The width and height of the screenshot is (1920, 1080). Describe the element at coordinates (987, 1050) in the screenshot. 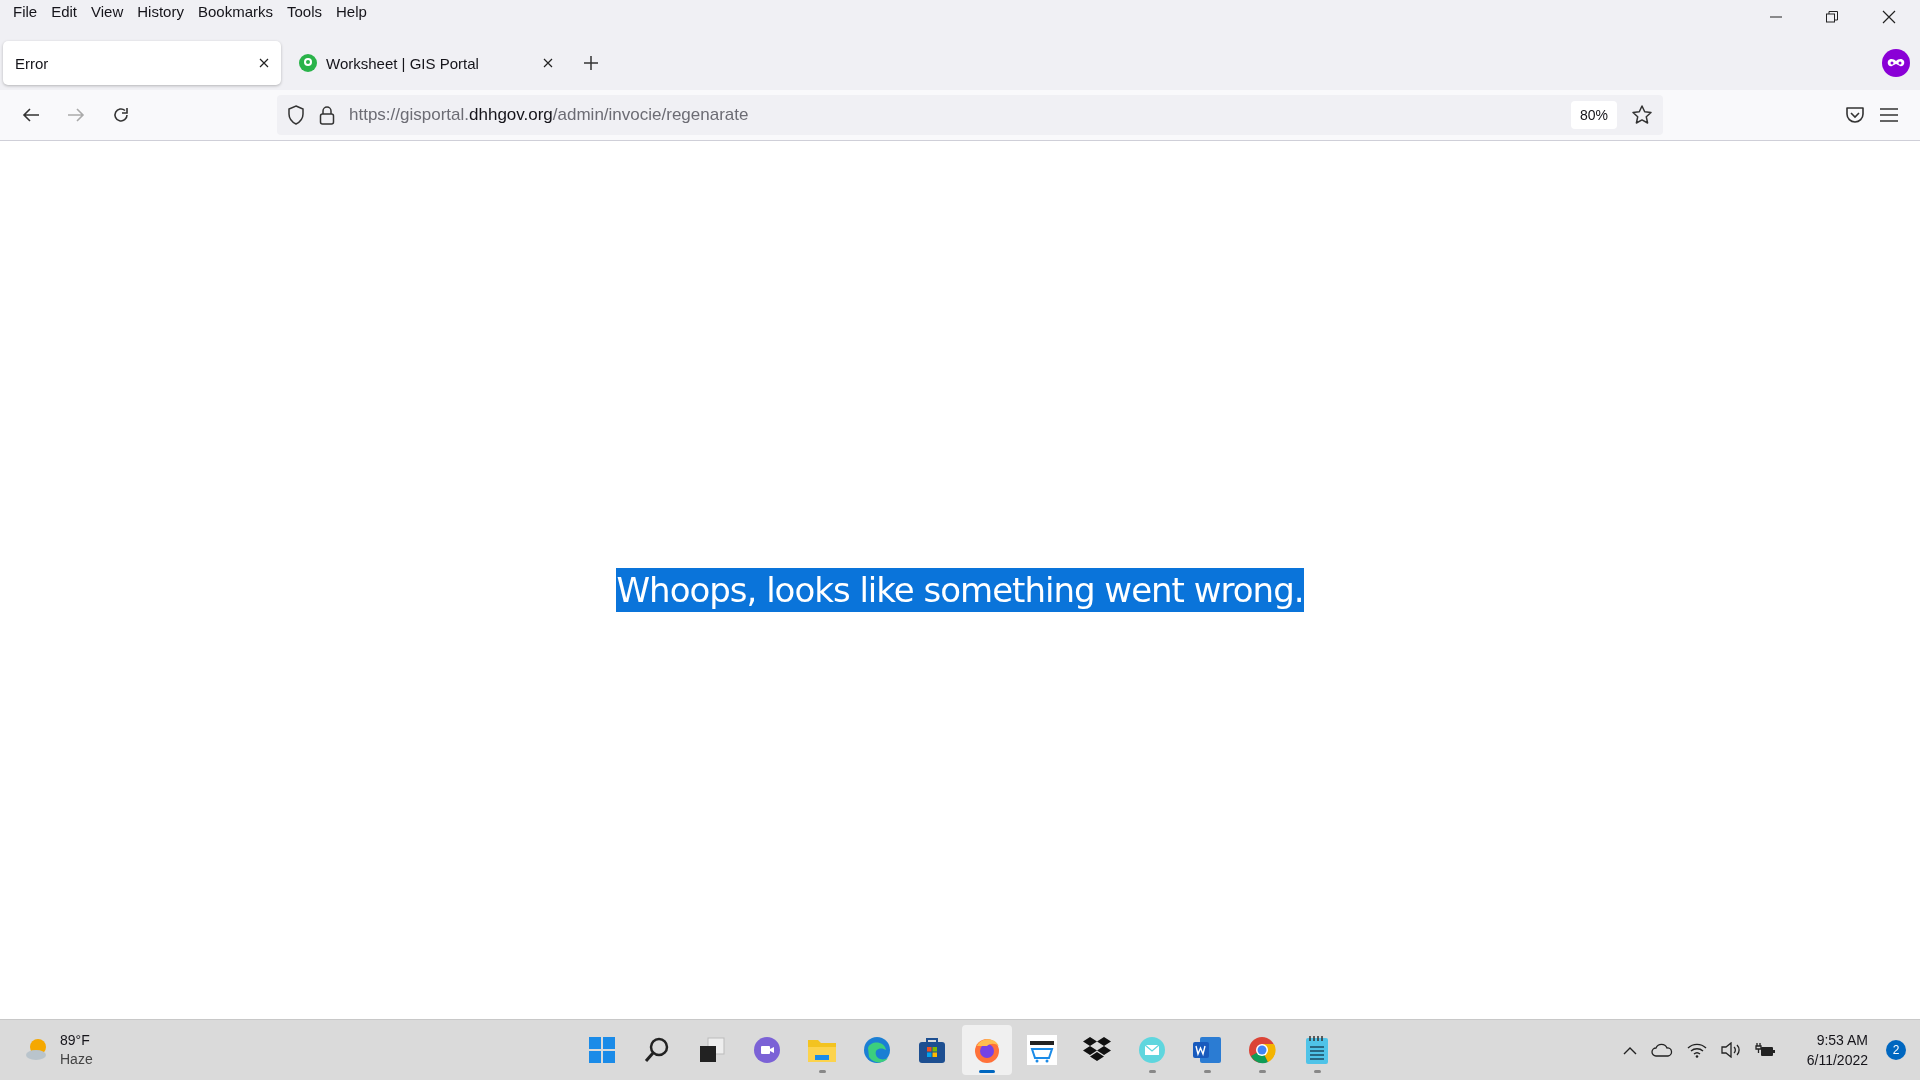

I see `firefox-logo-icon` at that location.